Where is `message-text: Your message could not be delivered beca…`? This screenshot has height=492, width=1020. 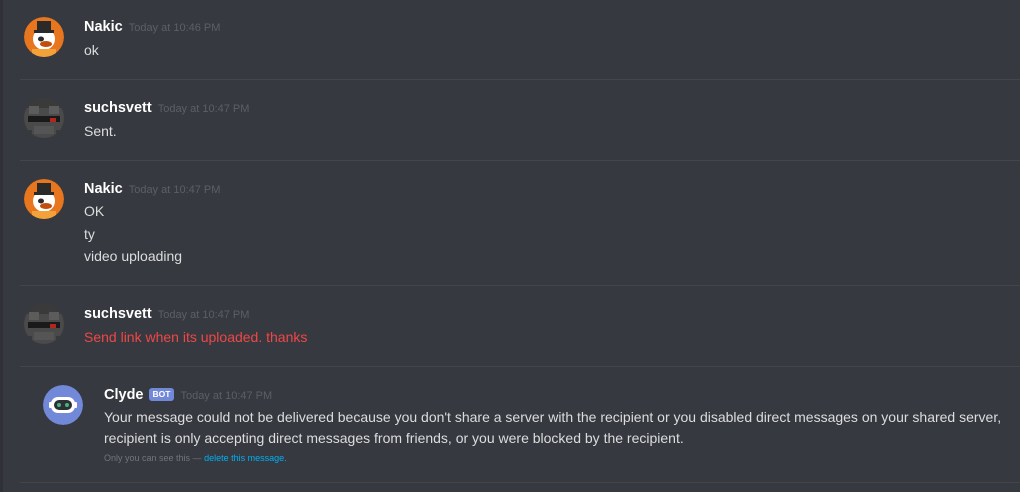 message-text: Your message could not be delivered beca… is located at coordinates (553, 417).